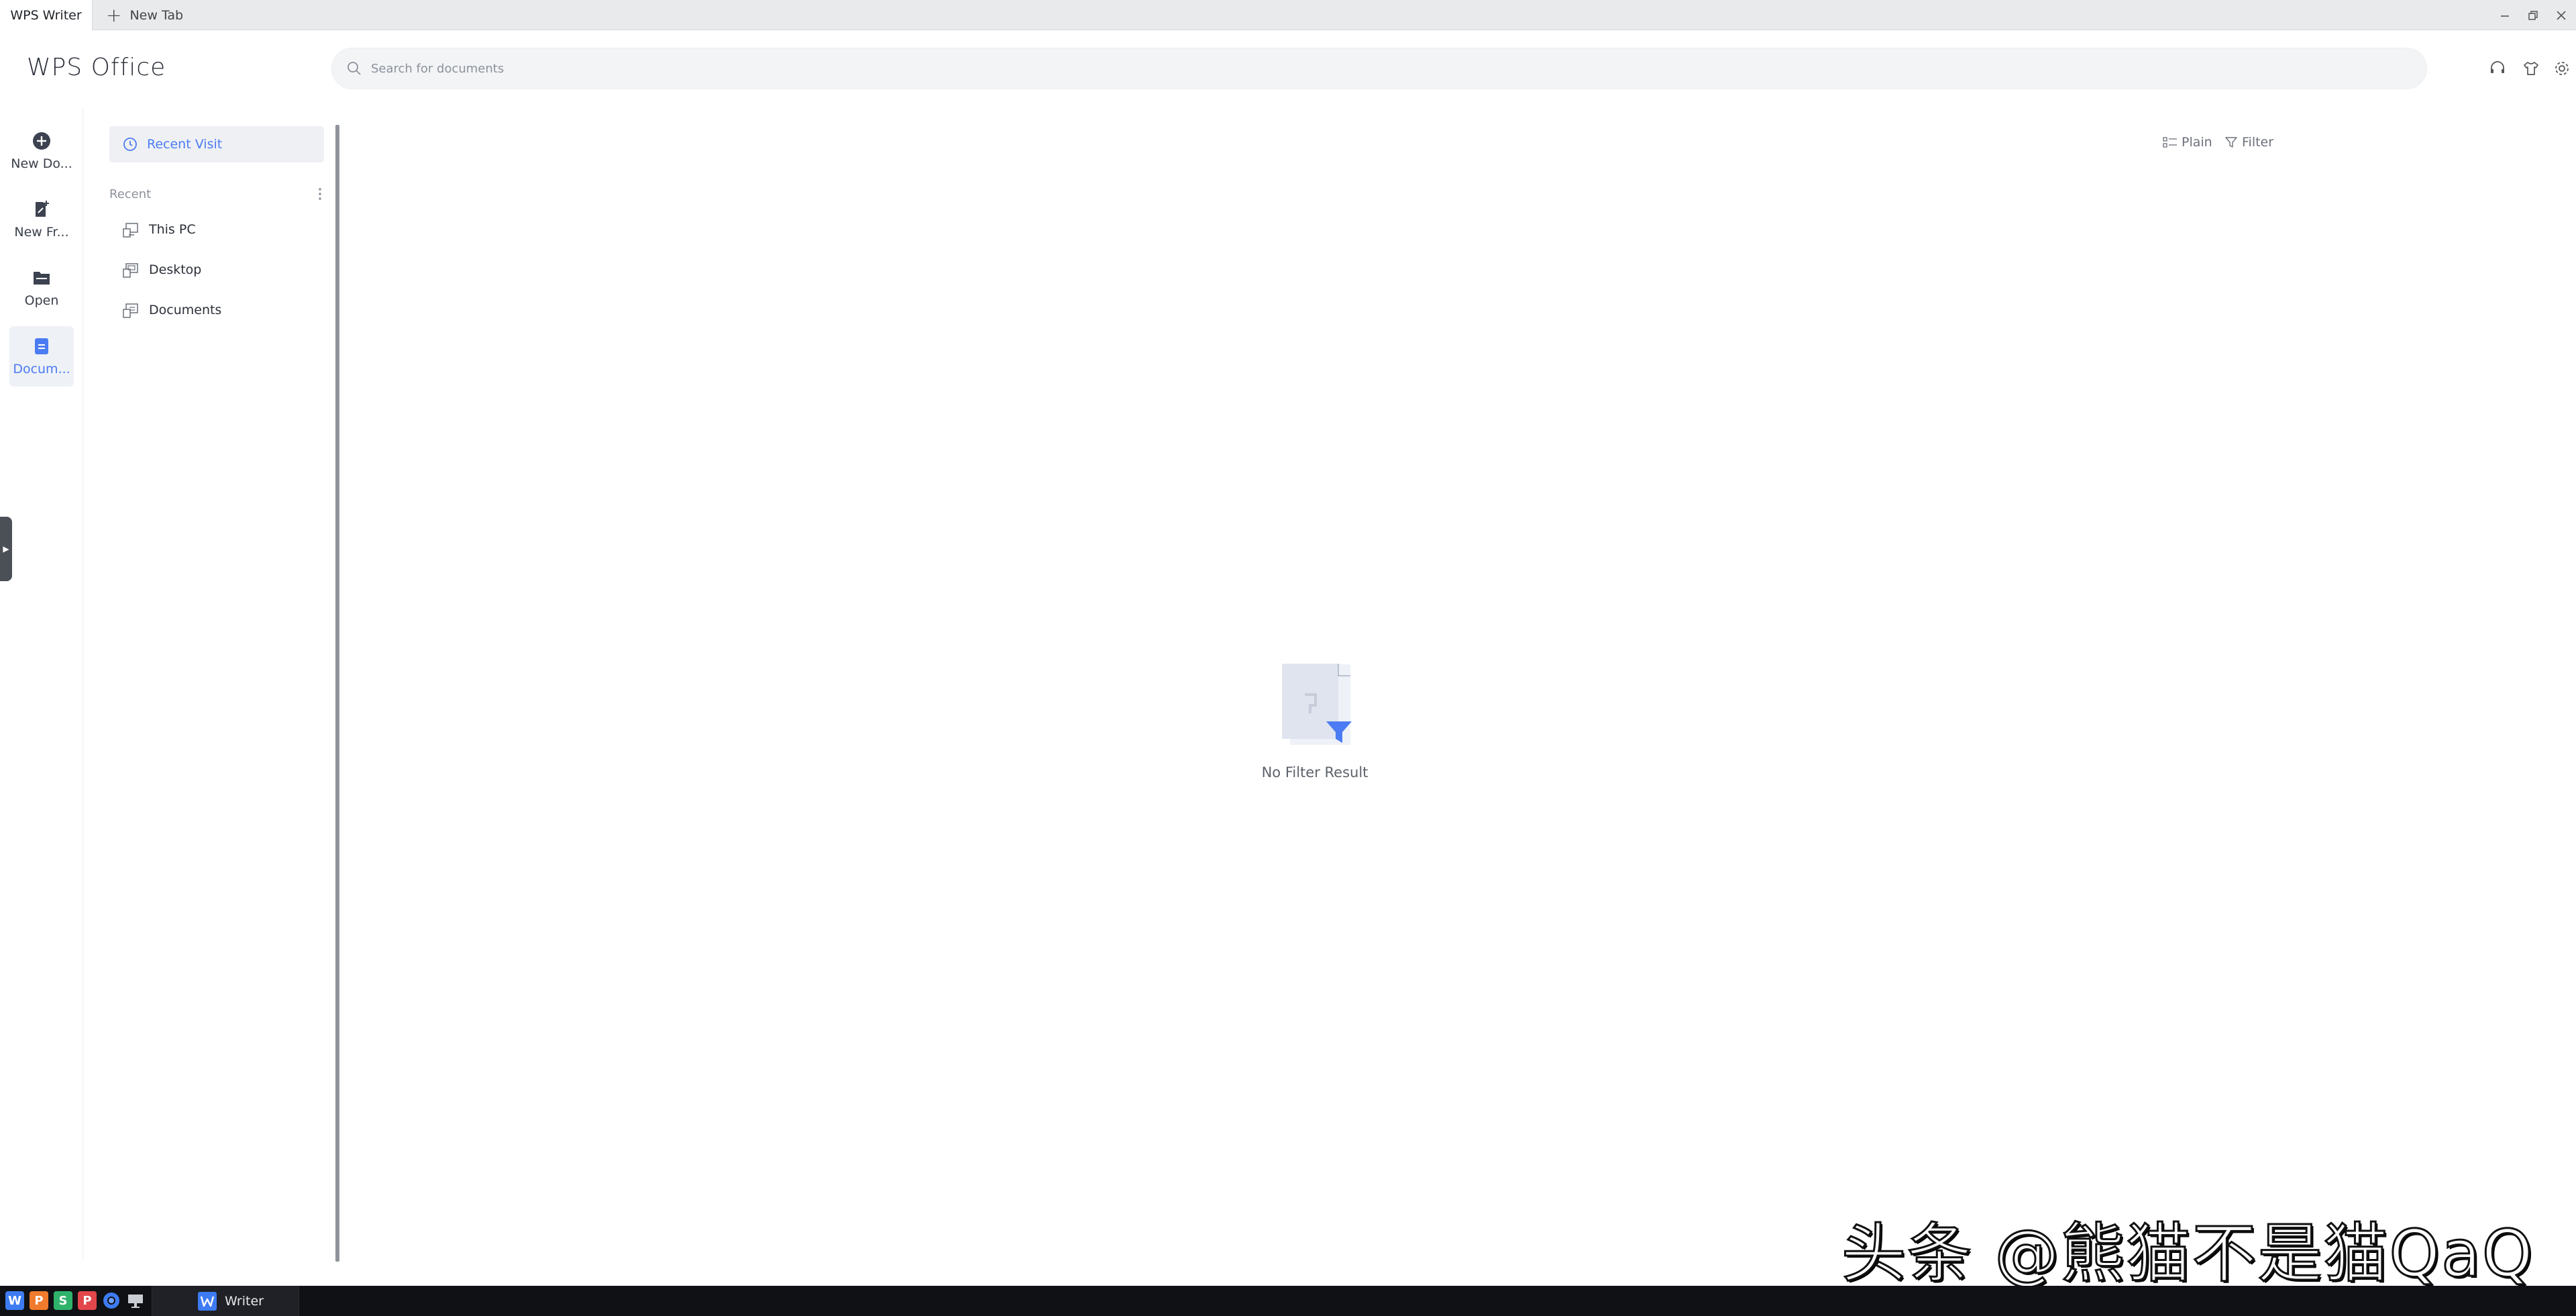  I want to click on search-icon, so click(354, 68).